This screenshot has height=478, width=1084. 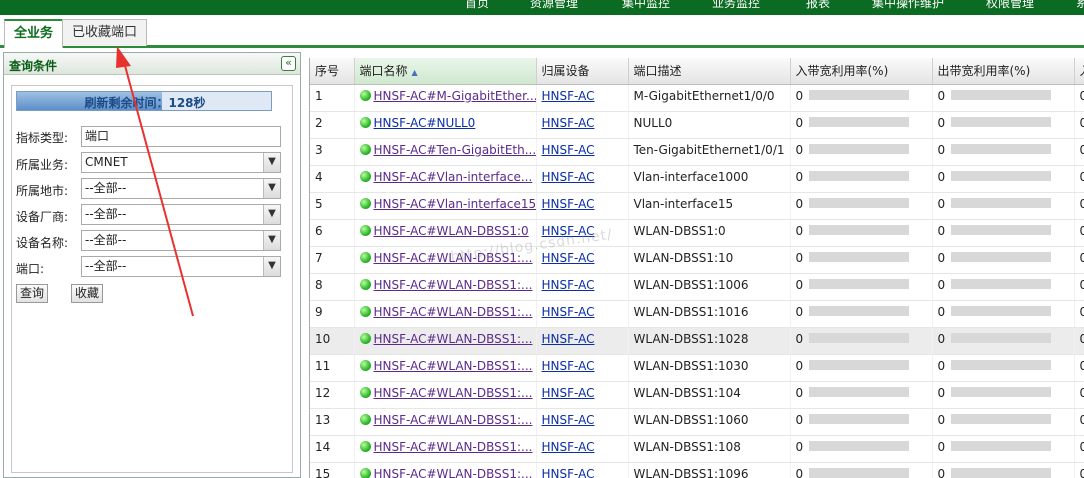 I want to click on nav-item-monitoring: 集中监控, so click(x=646, y=5).